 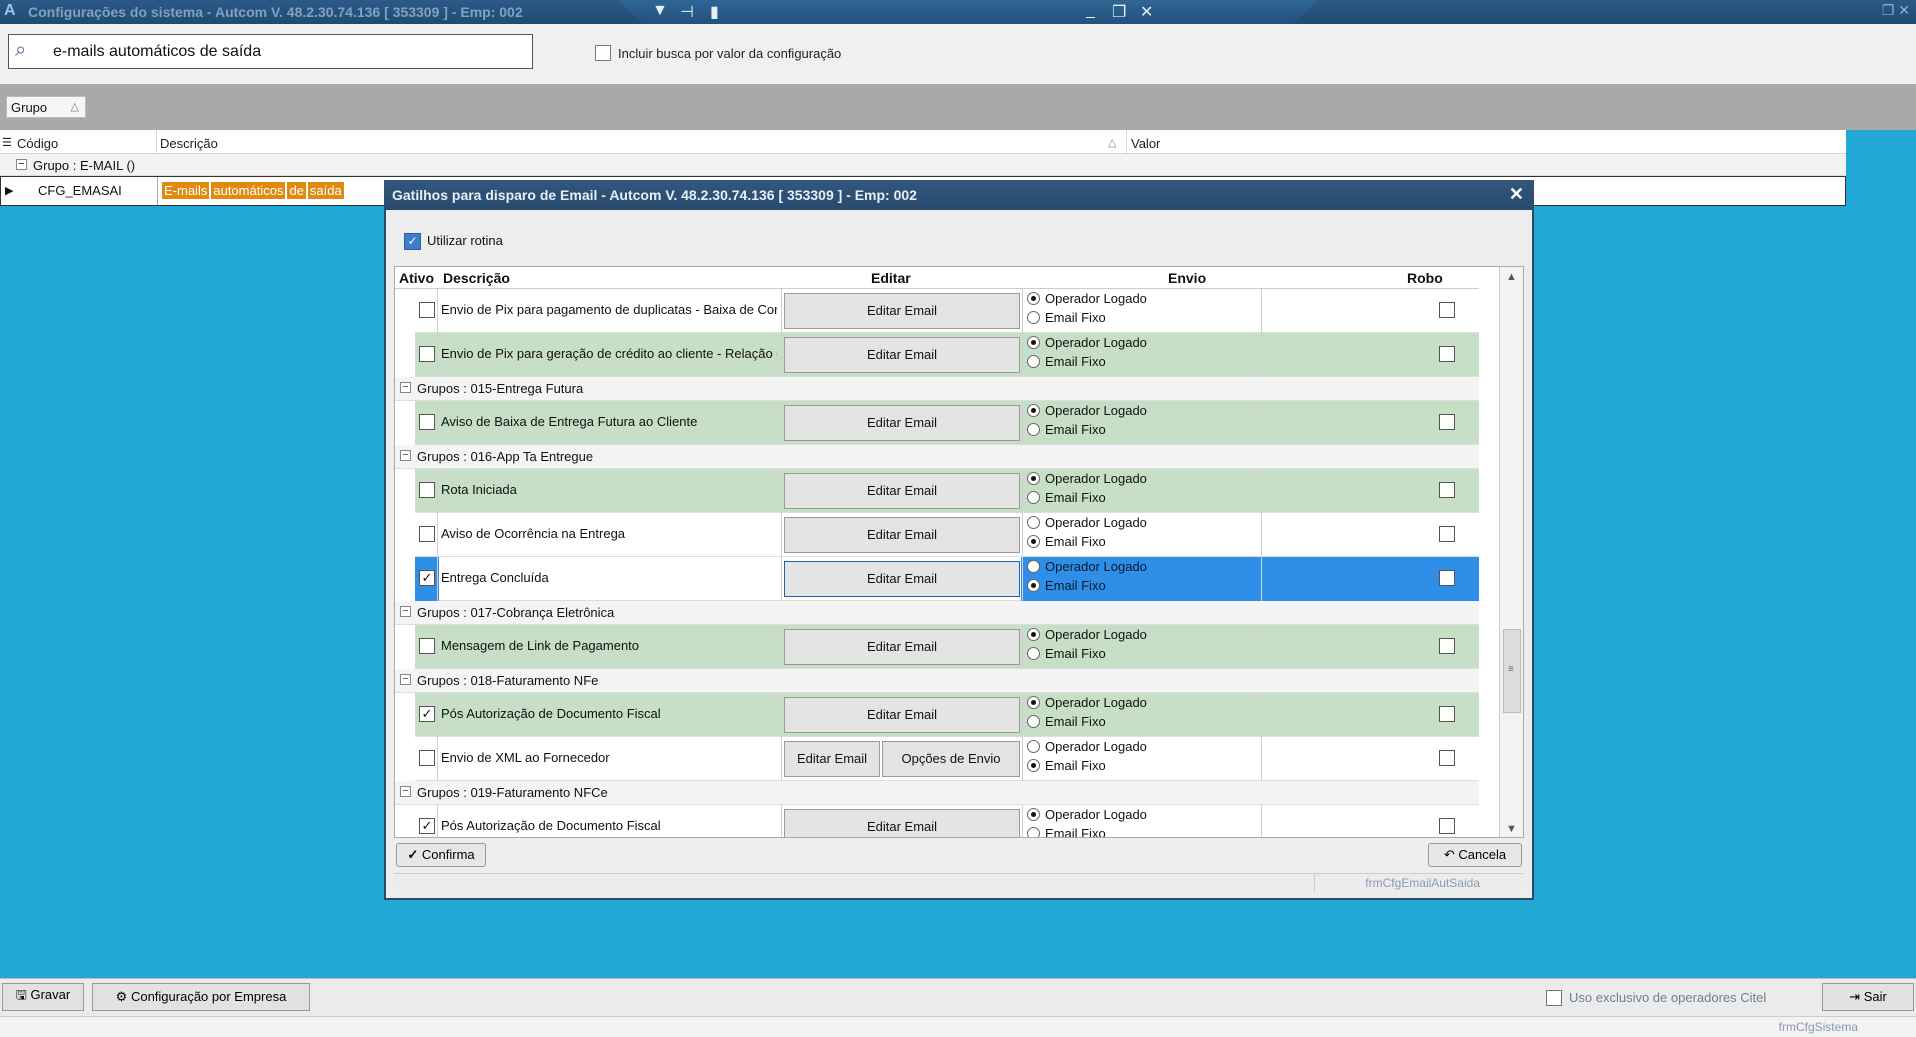 What do you see at coordinates (1512, 671) in the screenshot?
I see `scroll-thumb: ≡` at bounding box center [1512, 671].